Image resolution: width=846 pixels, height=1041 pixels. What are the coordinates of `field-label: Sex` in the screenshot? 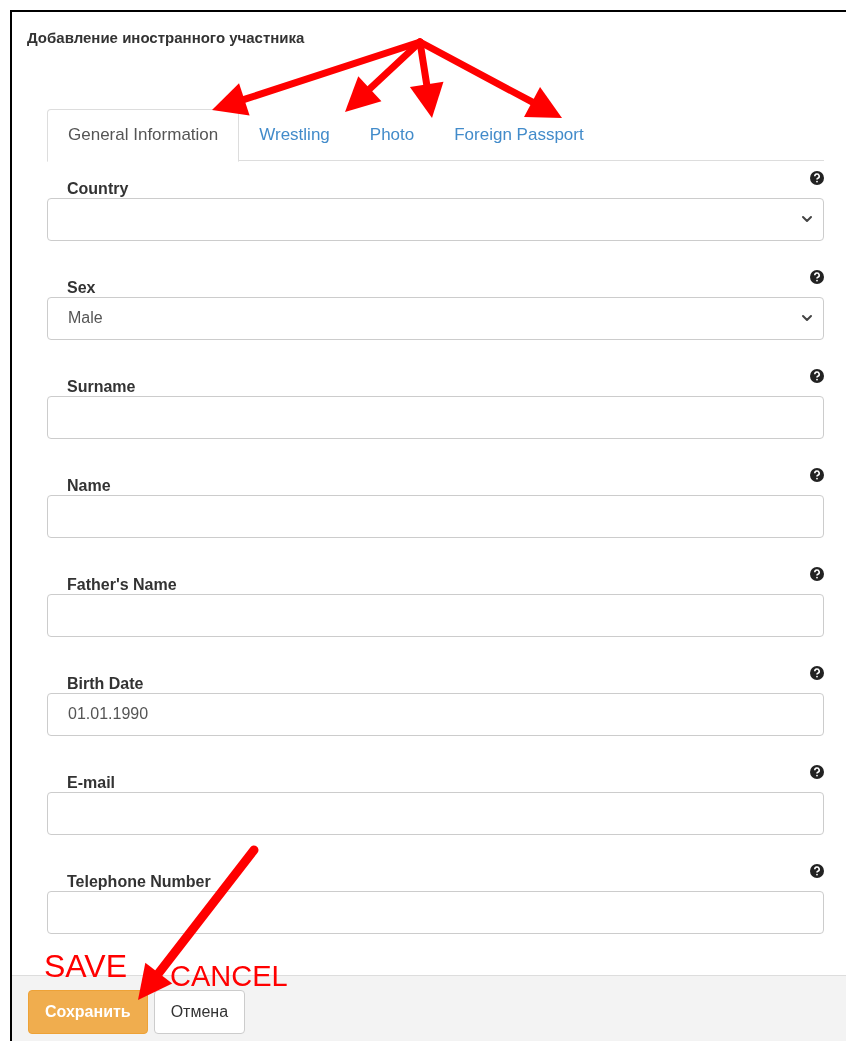 It's located at (81, 287).